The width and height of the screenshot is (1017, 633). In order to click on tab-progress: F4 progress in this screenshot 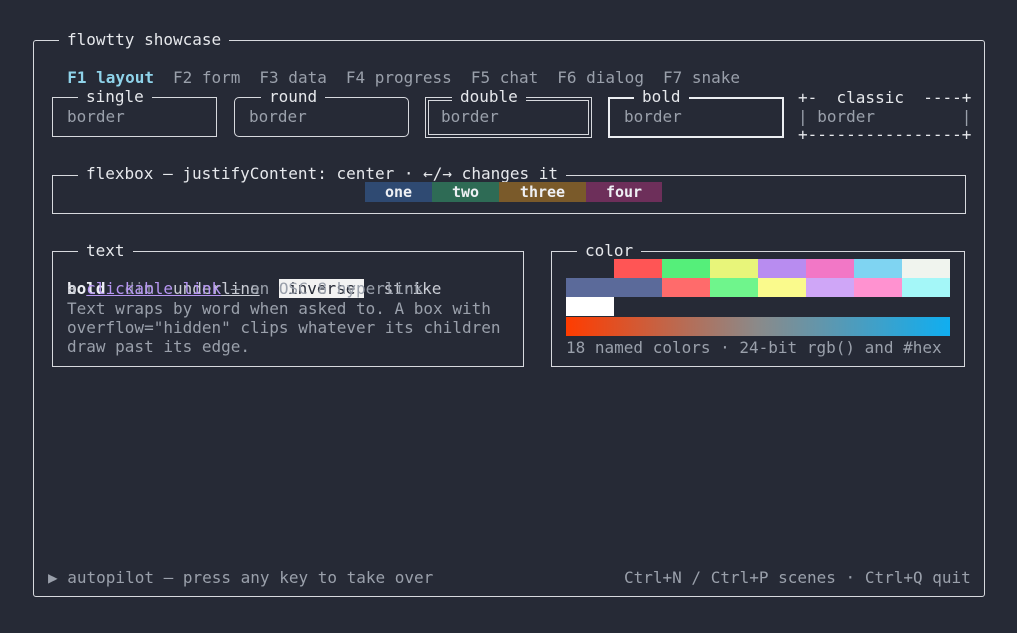, I will do `click(399, 77)`.